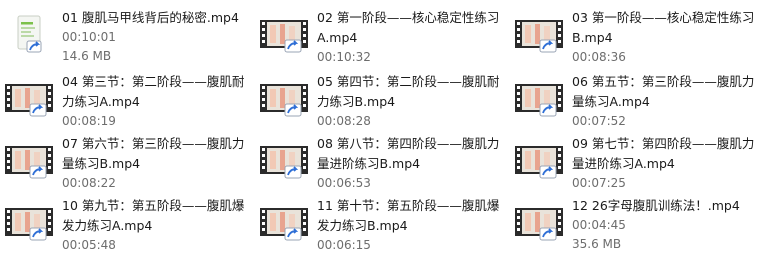 The height and width of the screenshot is (255, 770). Describe the element at coordinates (89, 37) in the screenshot. I see `file-duration: 00:10:01` at that location.